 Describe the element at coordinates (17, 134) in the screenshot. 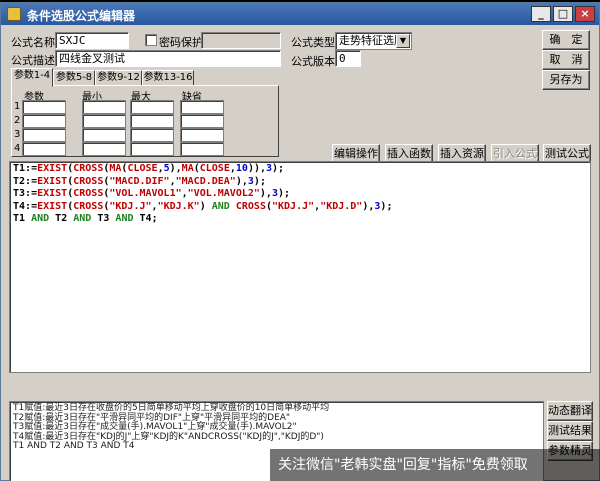

I see `param-row-number: 3` at that location.